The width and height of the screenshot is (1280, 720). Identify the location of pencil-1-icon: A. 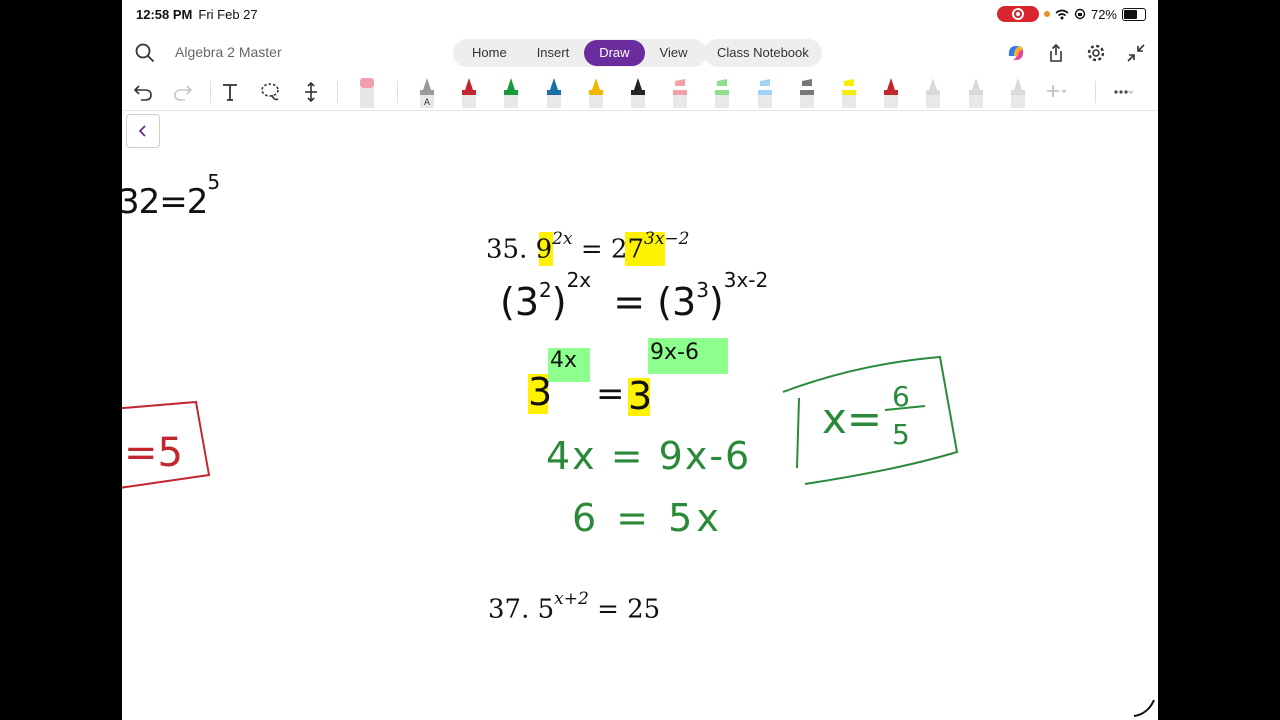
(427, 92).